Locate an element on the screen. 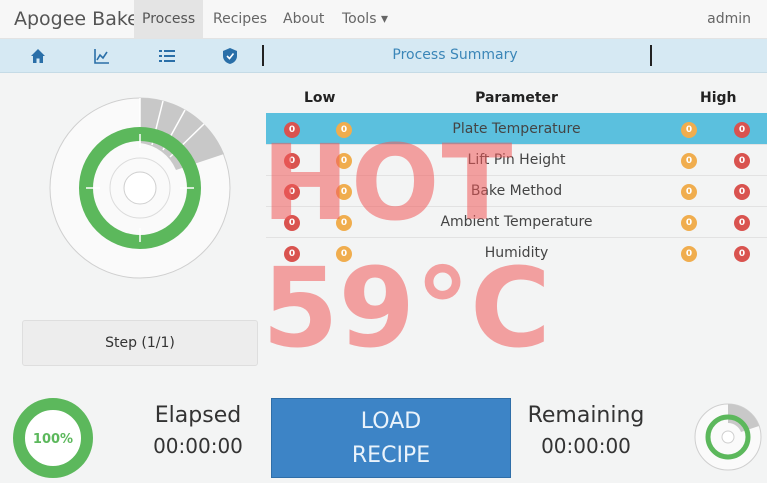  nav-tools-dropdown: Tools ▾ is located at coordinates (365, 19).